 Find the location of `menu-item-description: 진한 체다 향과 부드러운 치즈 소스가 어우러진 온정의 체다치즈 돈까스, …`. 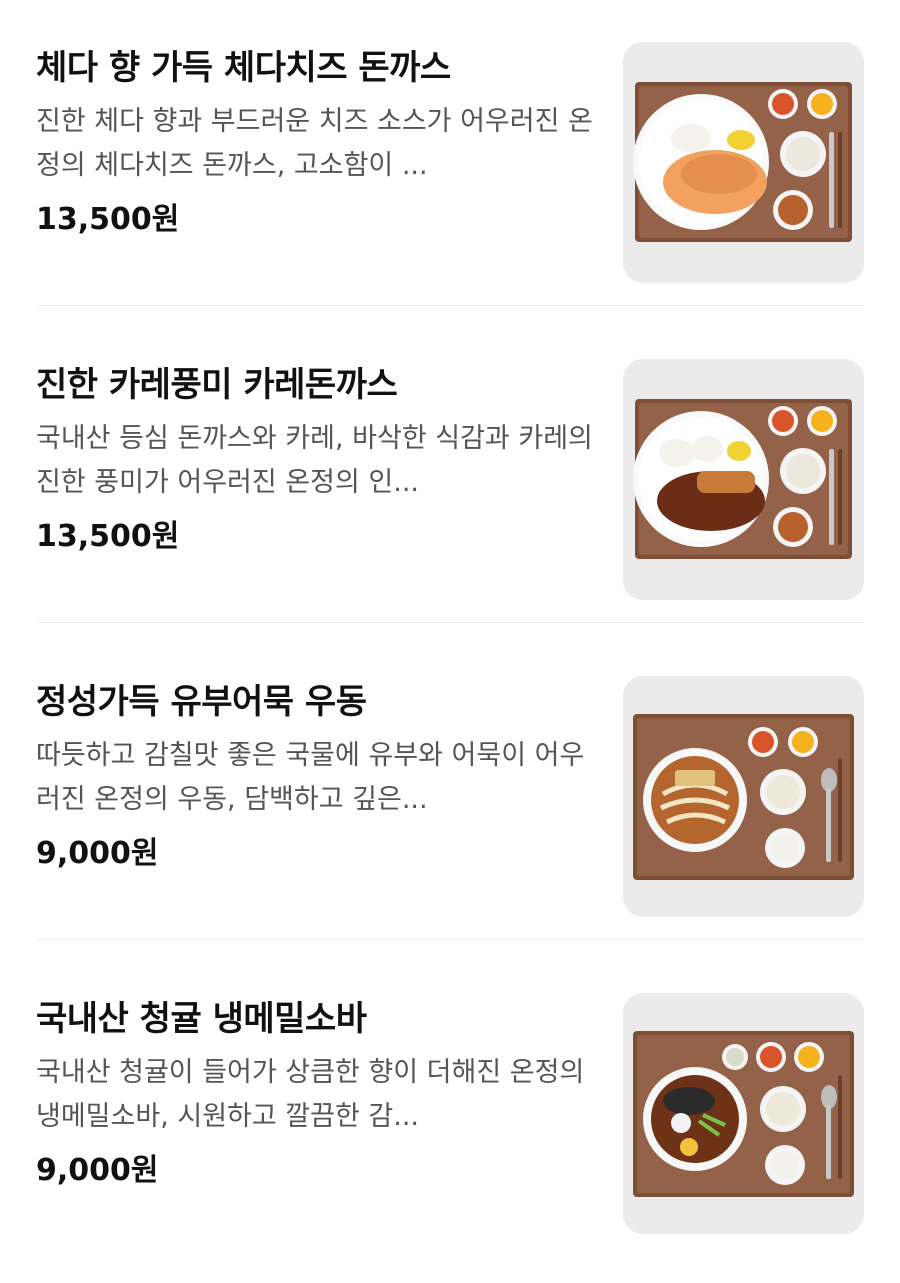

menu-item-description: 진한 체다 향과 부드러운 치즈 소스가 어우러진 온정의 체다치즈 돈까스, … is located at coordinates (314, 143).